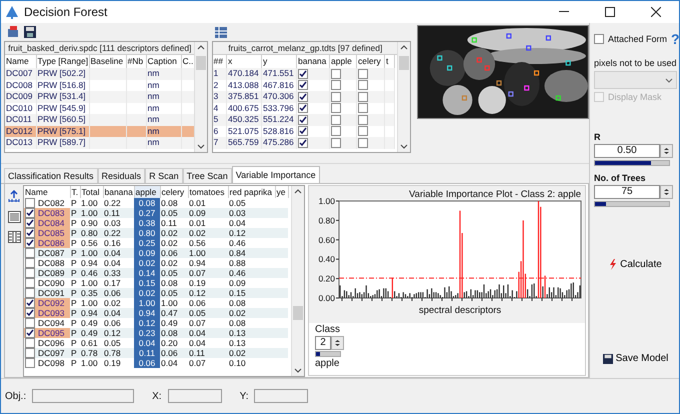  I want to click on descriptor-name: DC088, so click(51, 263).